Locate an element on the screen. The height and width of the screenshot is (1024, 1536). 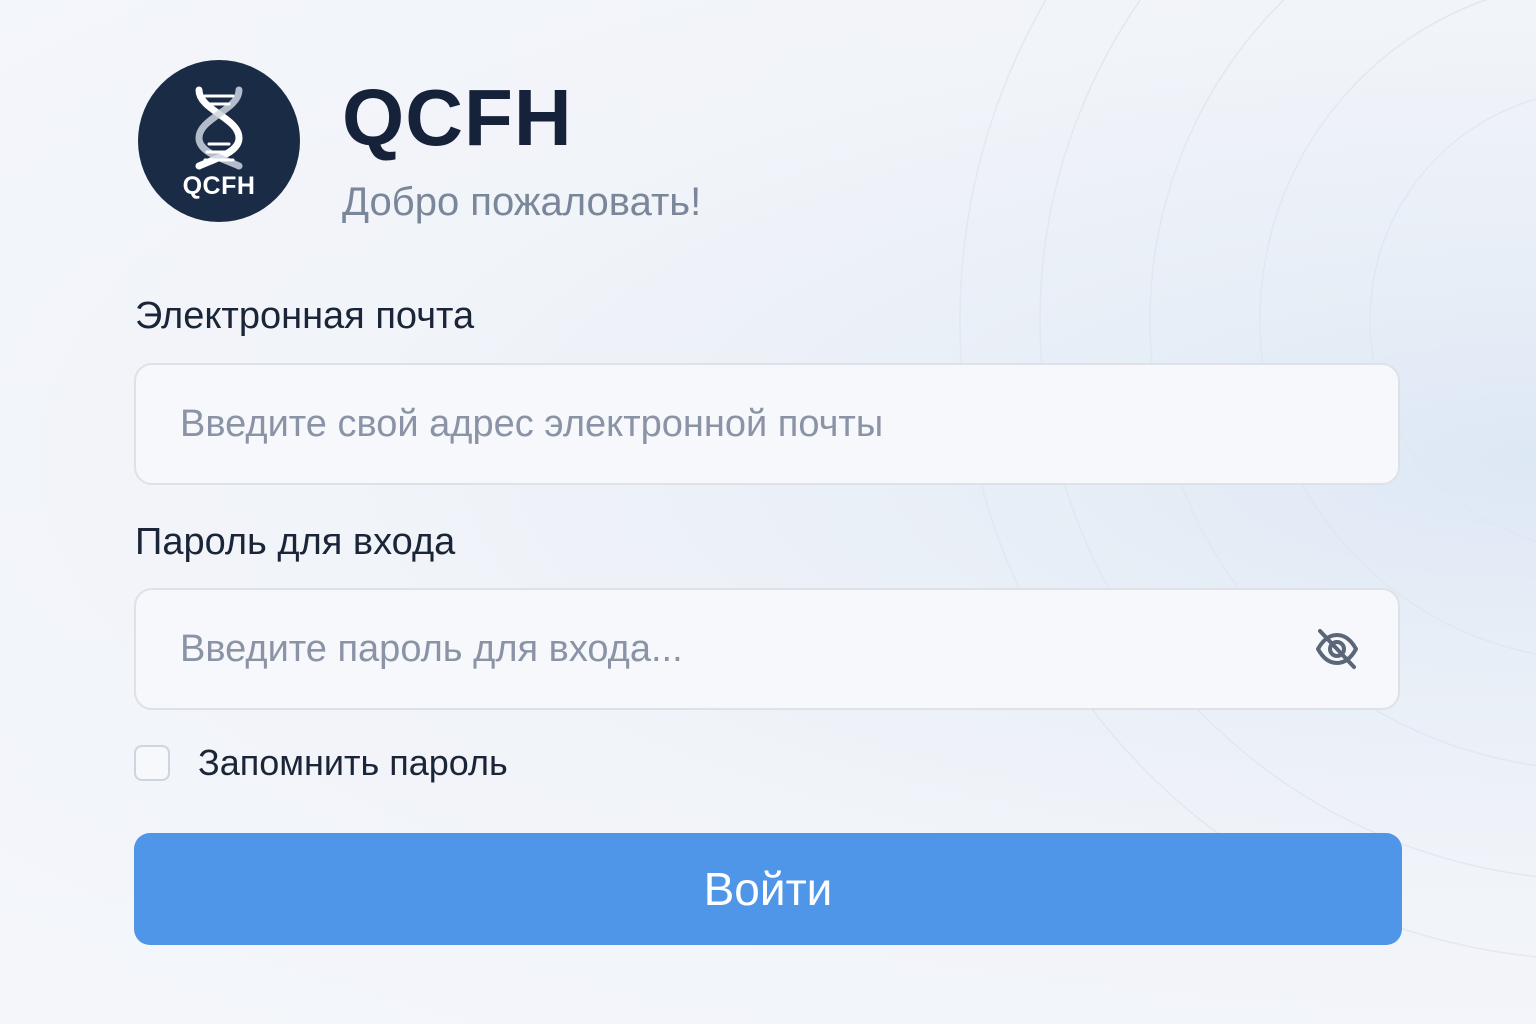
password-field is located at coordinates (767, 649).